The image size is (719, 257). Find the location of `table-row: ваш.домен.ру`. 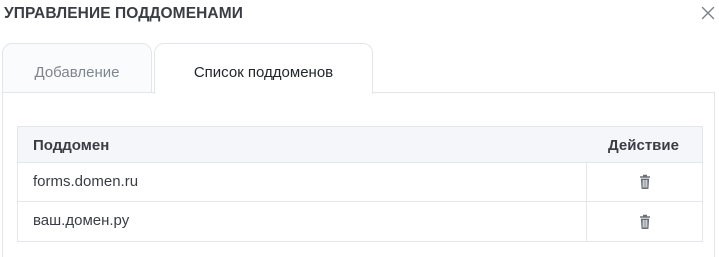

table-row: ваш.домен.ру is located at coordinates (360, 221).